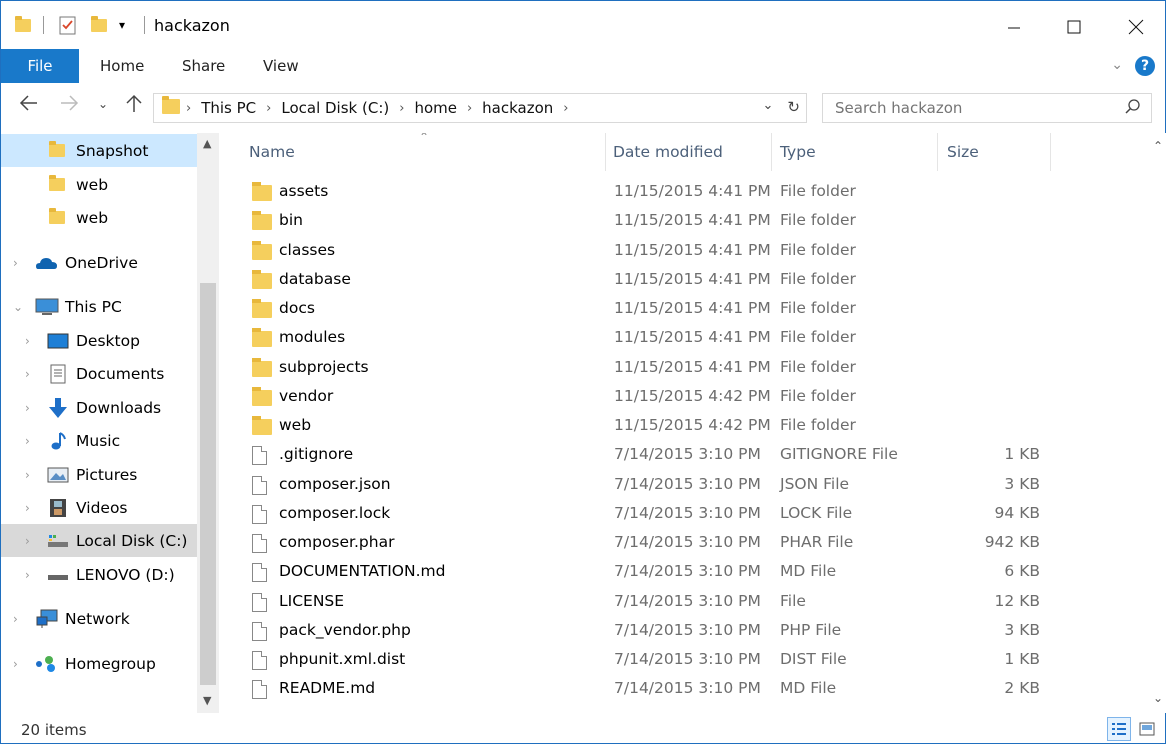 The image size is (1166, 745). Describe the element at coordinates (99, 340) in the screenshot. I see `sidebar-item-desktop: › Desktop` at that location.